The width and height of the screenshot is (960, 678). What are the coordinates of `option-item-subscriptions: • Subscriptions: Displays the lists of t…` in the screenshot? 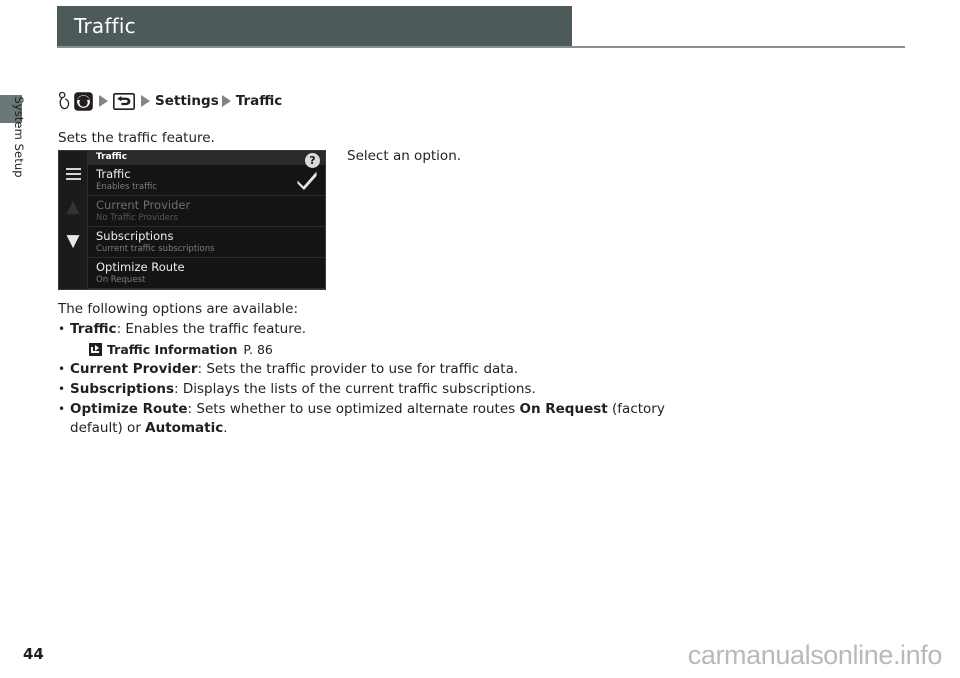 It's located at (368, 389).